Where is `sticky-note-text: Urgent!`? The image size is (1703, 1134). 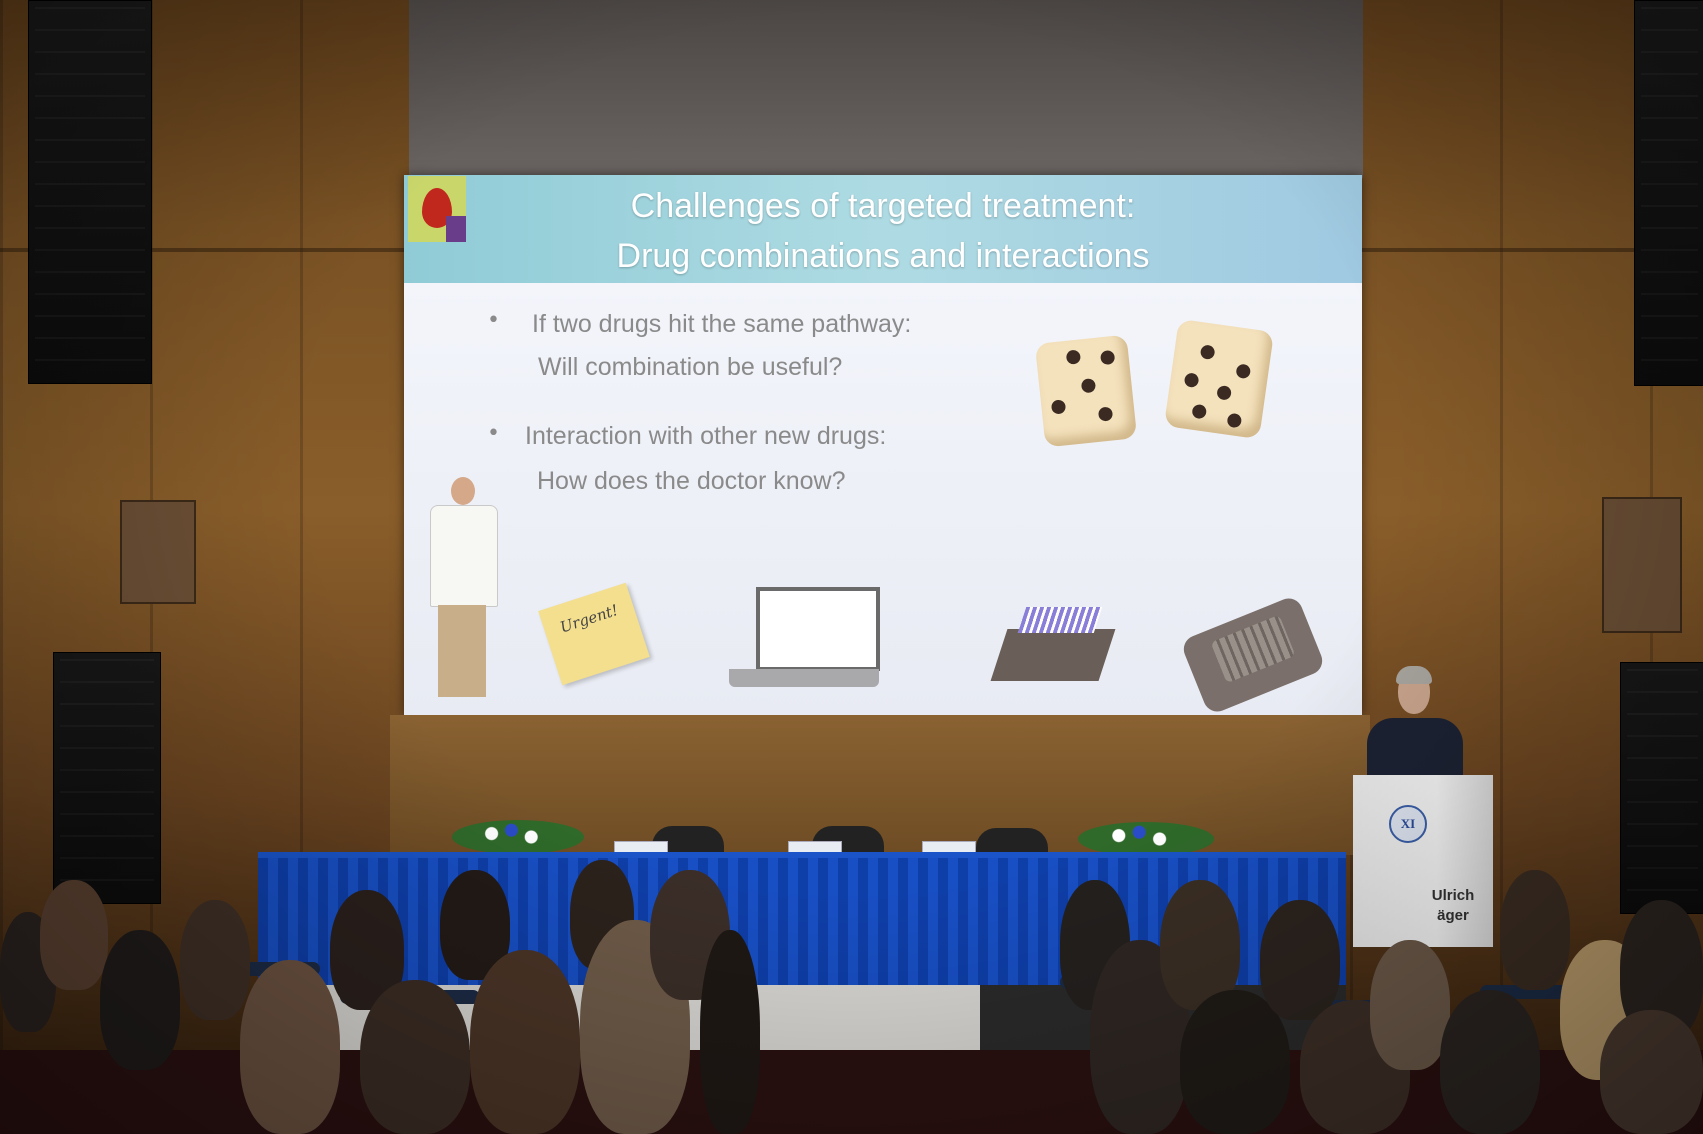 sticky-note-text: Urgent! is located at coordinates (589, 618).